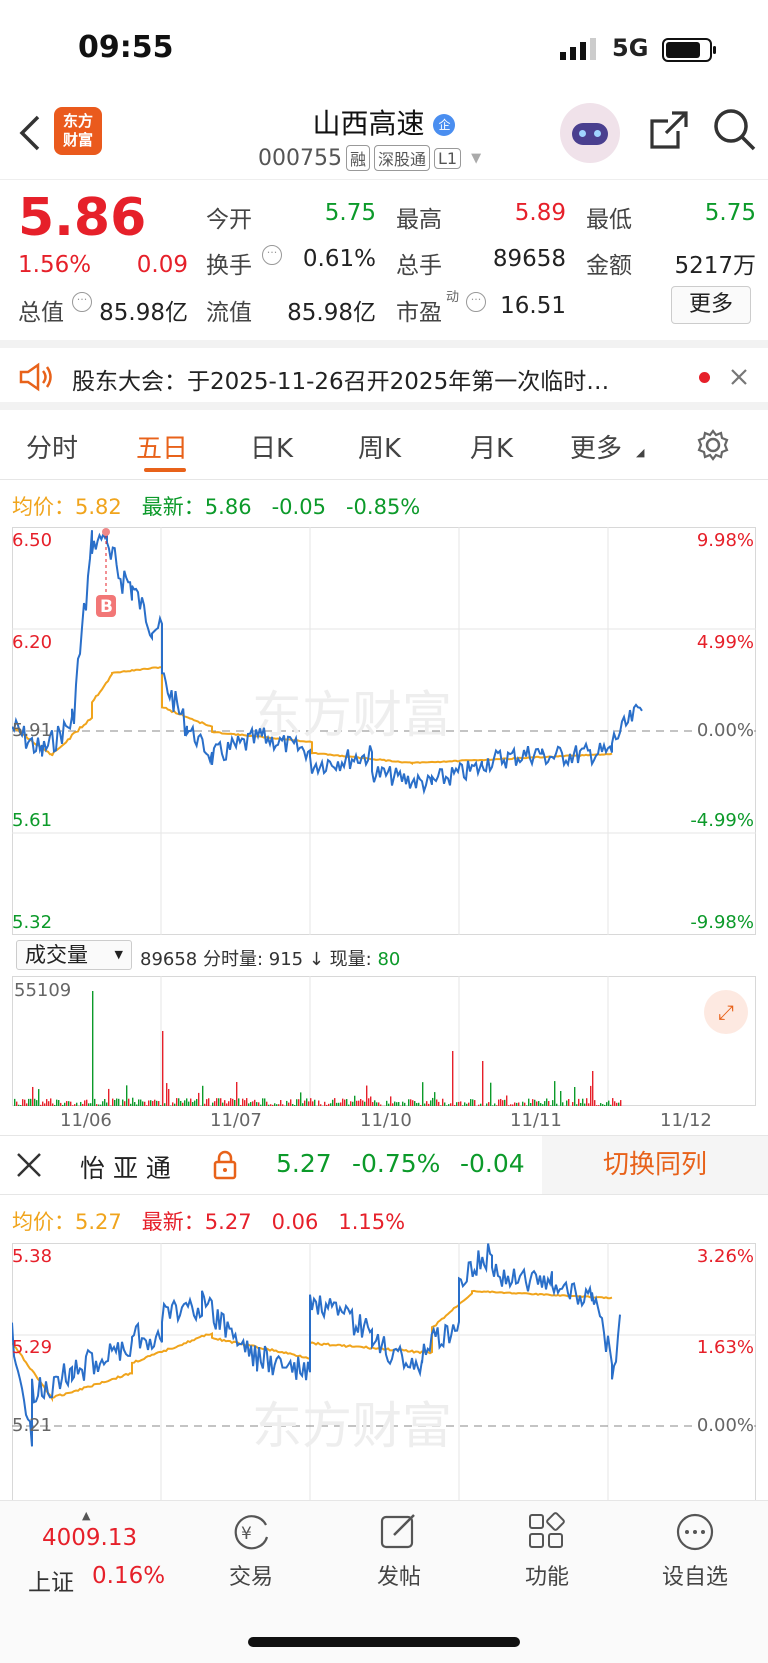  Describe the element at coordinates (689, 50) in the screenshot. I see `battery-icon` at that location.